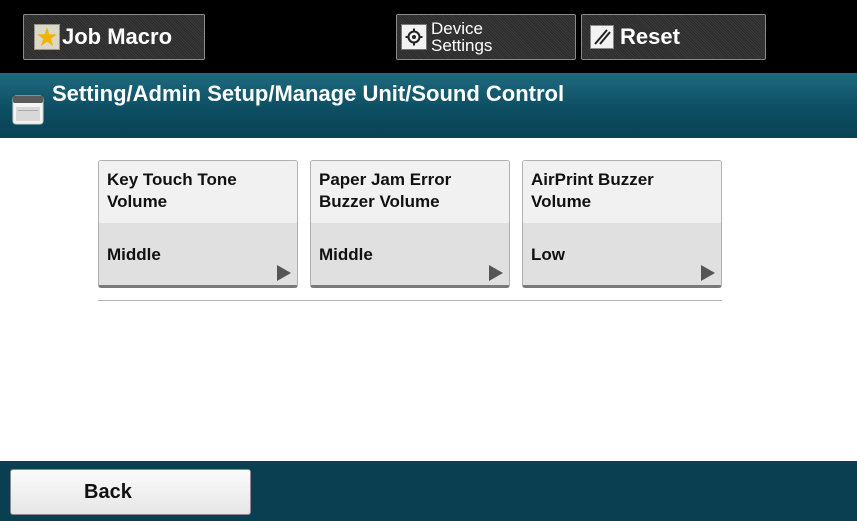  I want to click on gear-icon, so click(414, 37).